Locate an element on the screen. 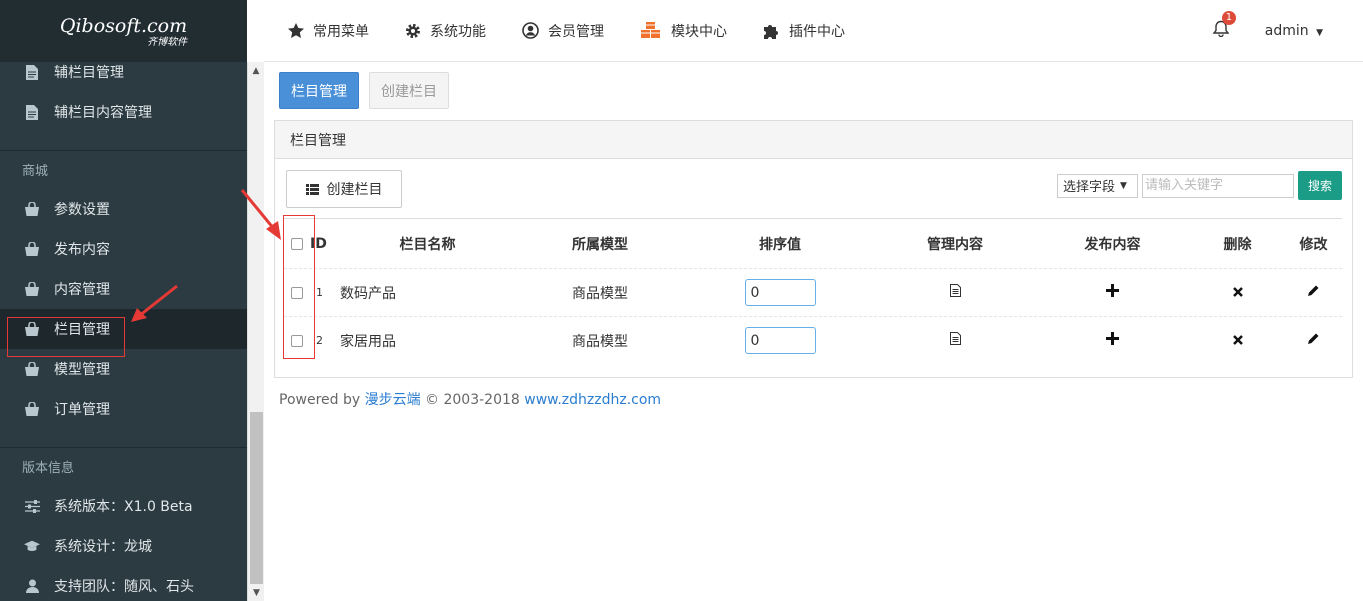  topnav-favorites: 常用菜单 is located at coordinates (328, 31).